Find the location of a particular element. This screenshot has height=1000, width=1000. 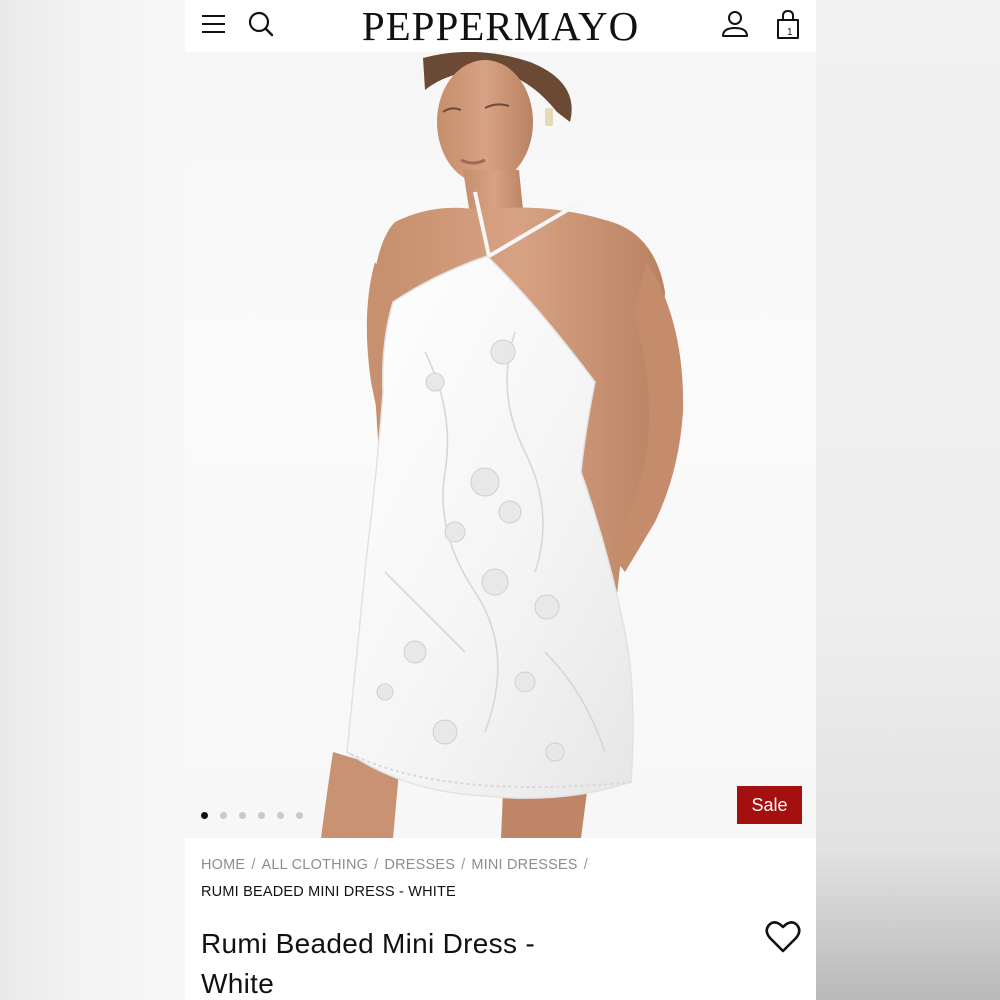

sale-badge: Sale is located at coordinates (769, 805).